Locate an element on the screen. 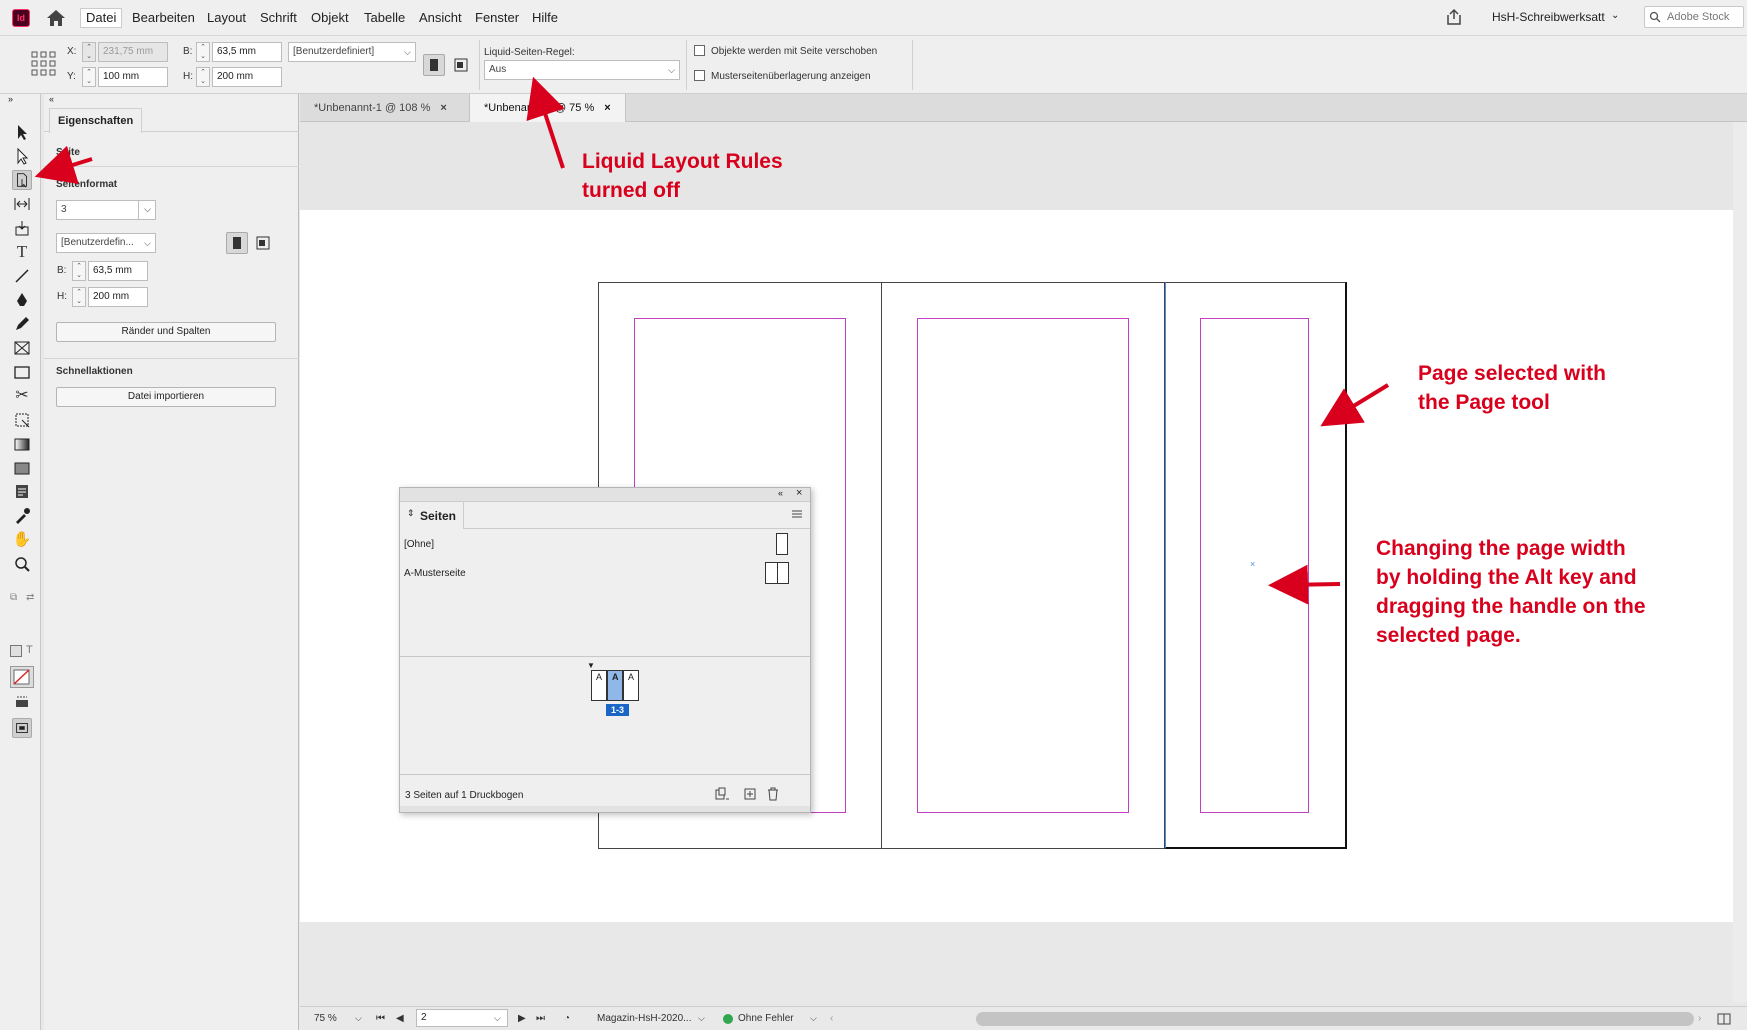 The image size is (1747, 1030). arrow-liquid-rule is located at coordinates (545, 122).